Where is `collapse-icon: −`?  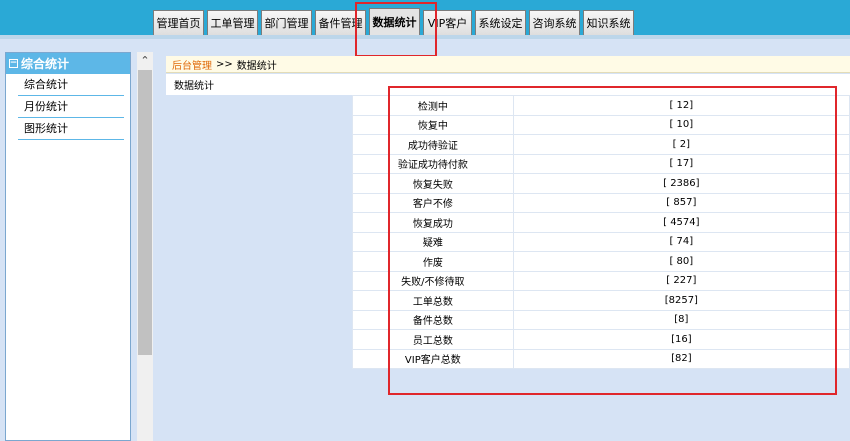 collapse-icon: − is located at coordinates (13, 63).